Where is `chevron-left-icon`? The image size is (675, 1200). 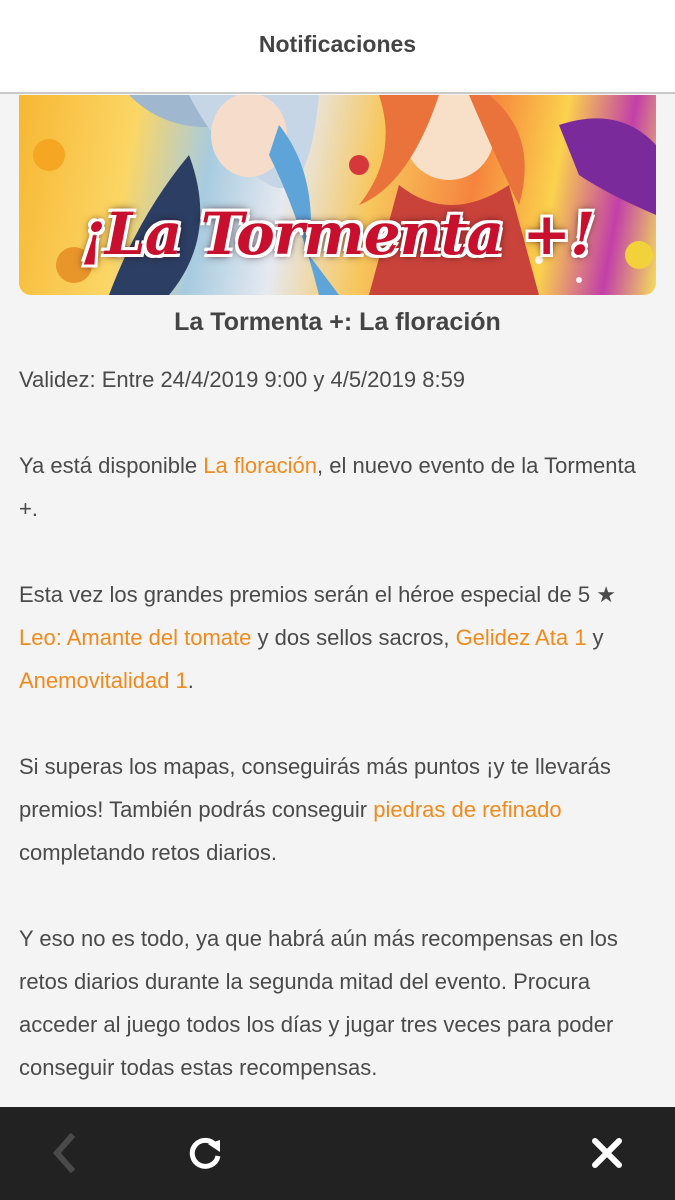 chevron-left-icon is located at coordinates (64, 1153).